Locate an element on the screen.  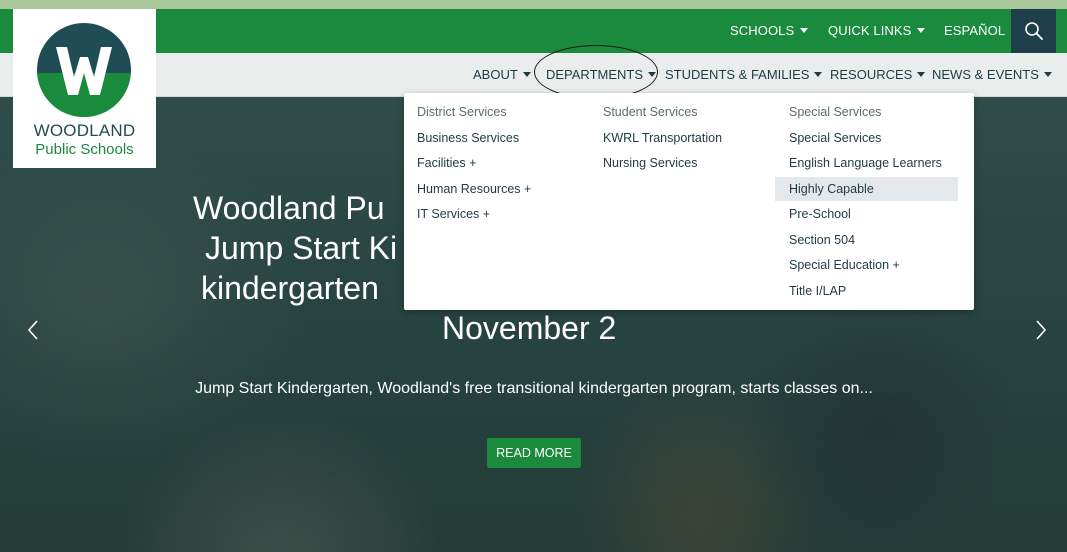
logo-emblem is located at coordinates (84, 70).